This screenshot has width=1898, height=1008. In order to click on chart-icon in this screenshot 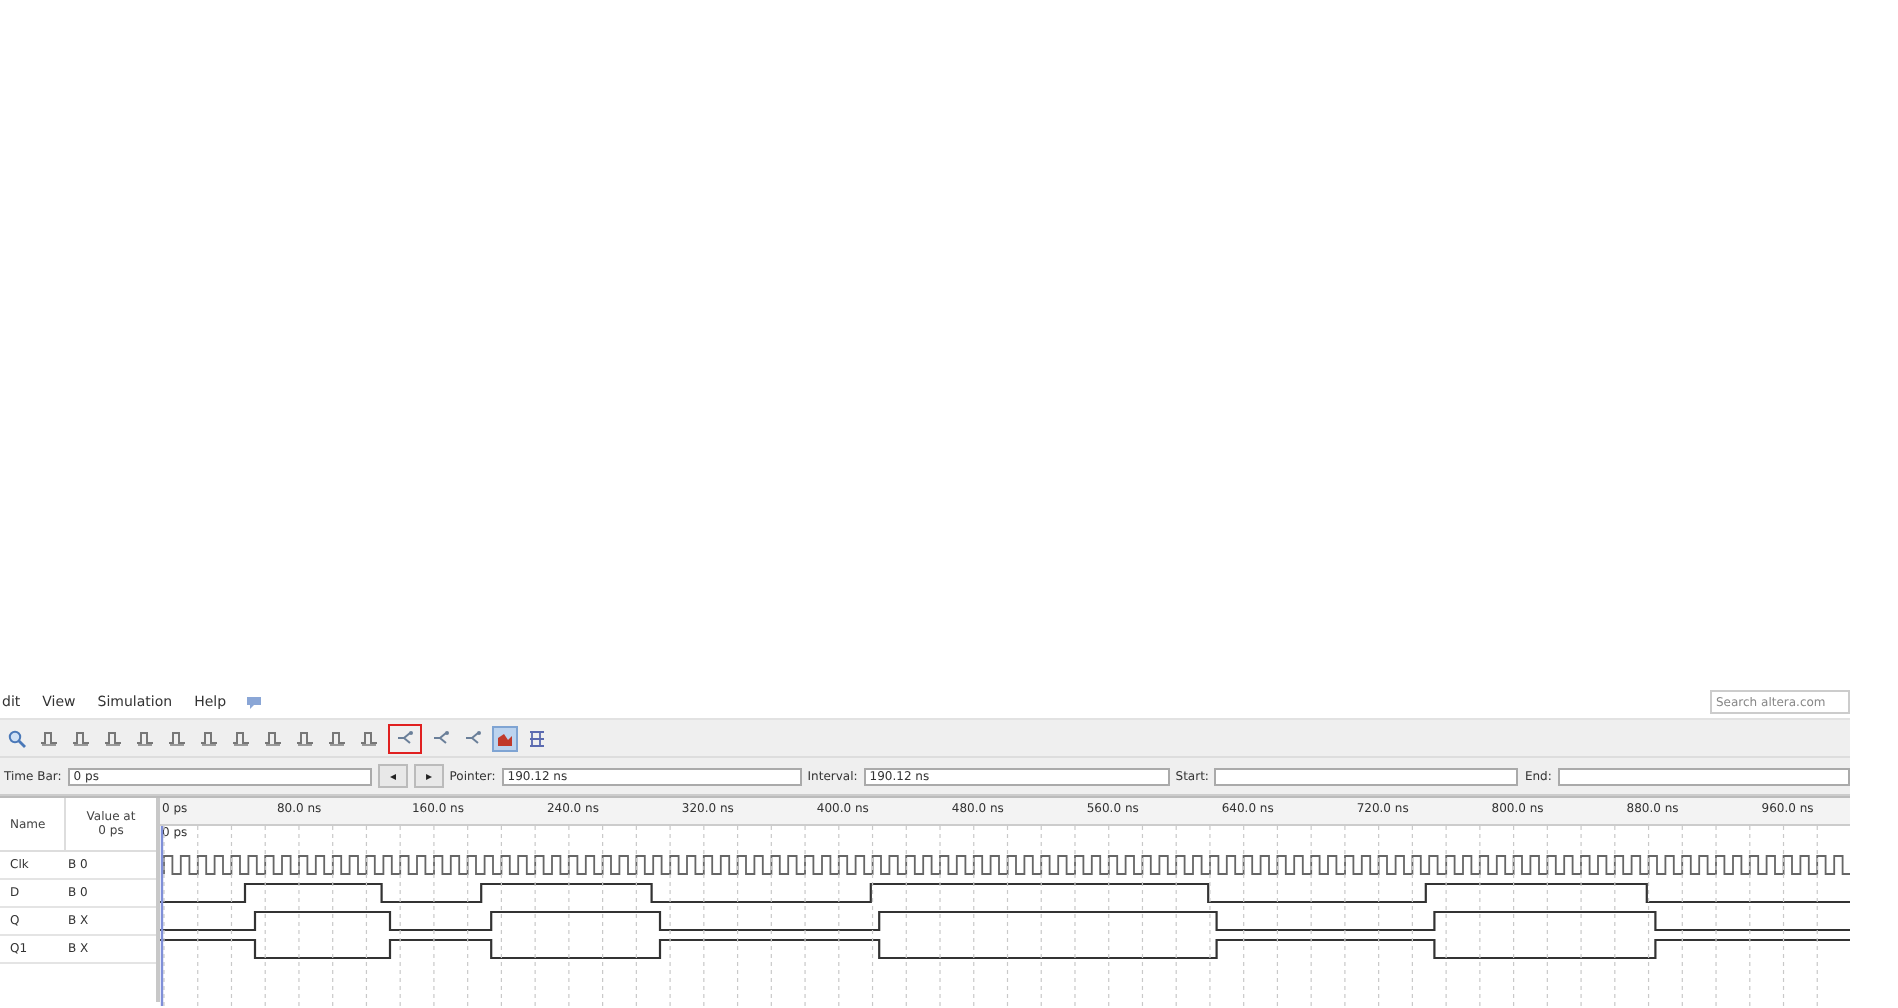, I will do `click(505, 738)`.